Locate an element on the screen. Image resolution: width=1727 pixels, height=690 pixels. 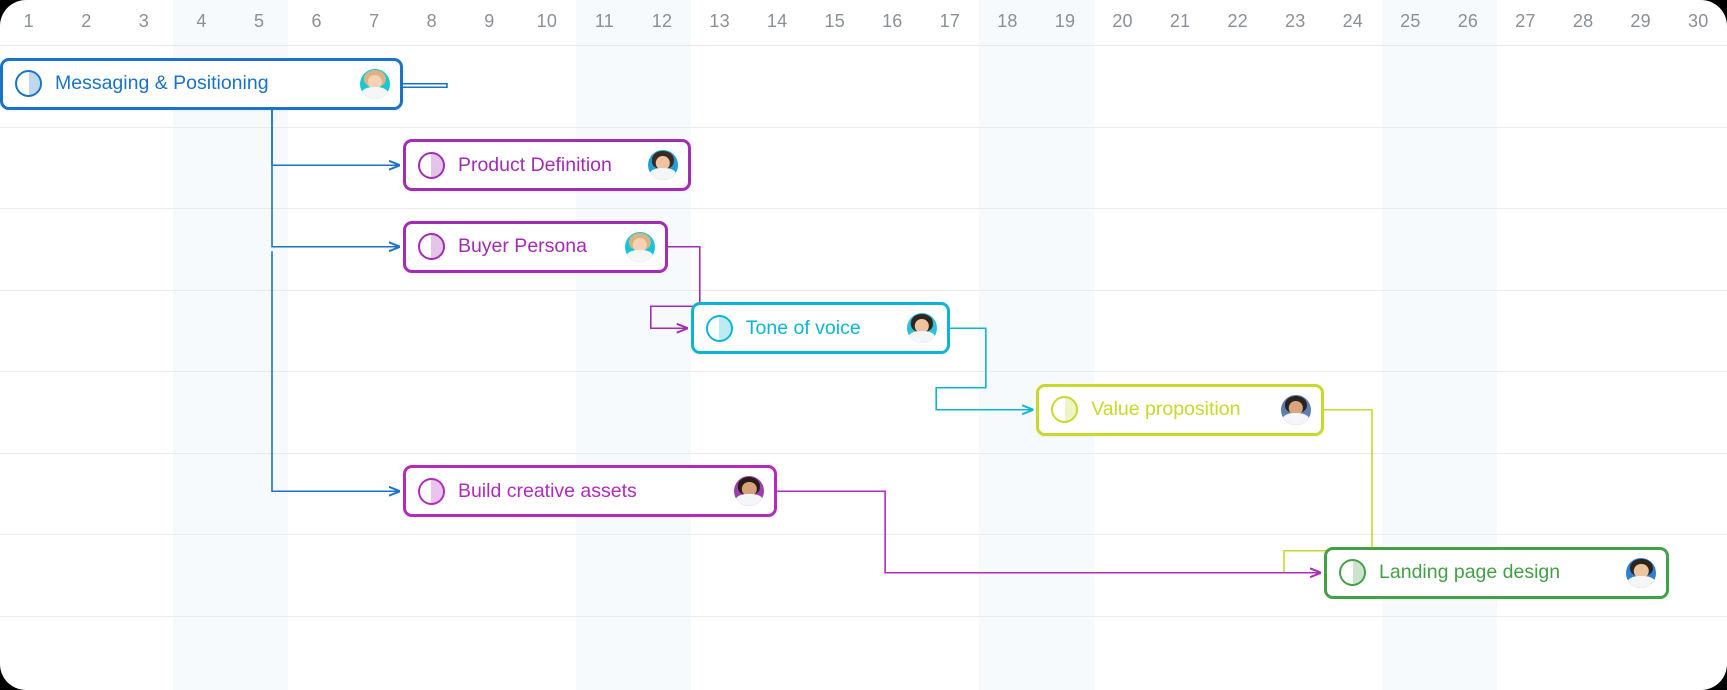
task-label: Product Definition is located at coordinates (534, 164).